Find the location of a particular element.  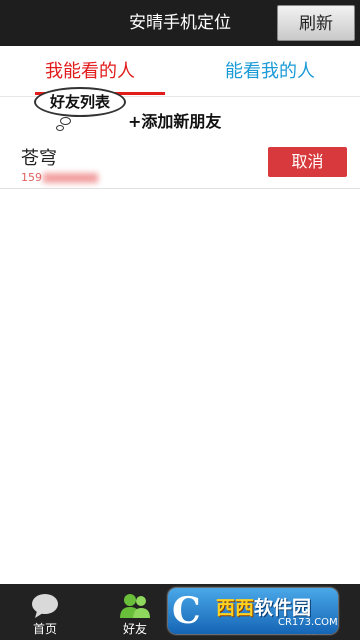

watermark-url: CR173.COM is located at coordinates (308, 622).